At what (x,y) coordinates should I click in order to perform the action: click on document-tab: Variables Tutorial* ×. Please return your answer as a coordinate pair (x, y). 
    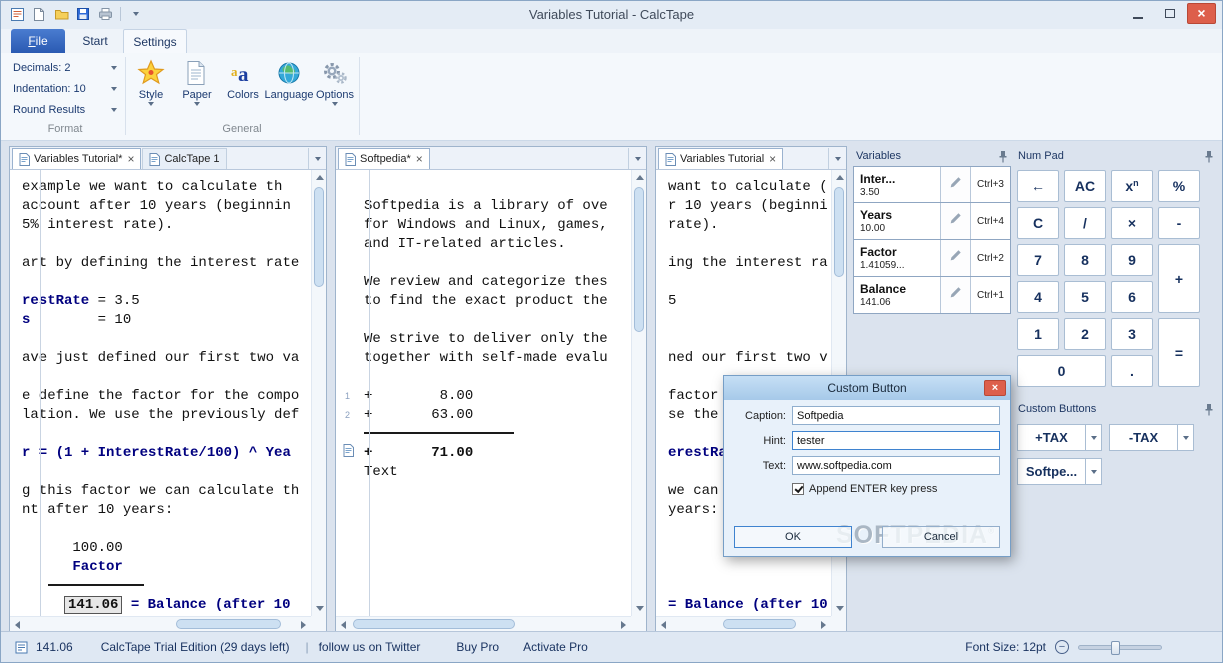
    Looking at the image, I should click on (77, 158).